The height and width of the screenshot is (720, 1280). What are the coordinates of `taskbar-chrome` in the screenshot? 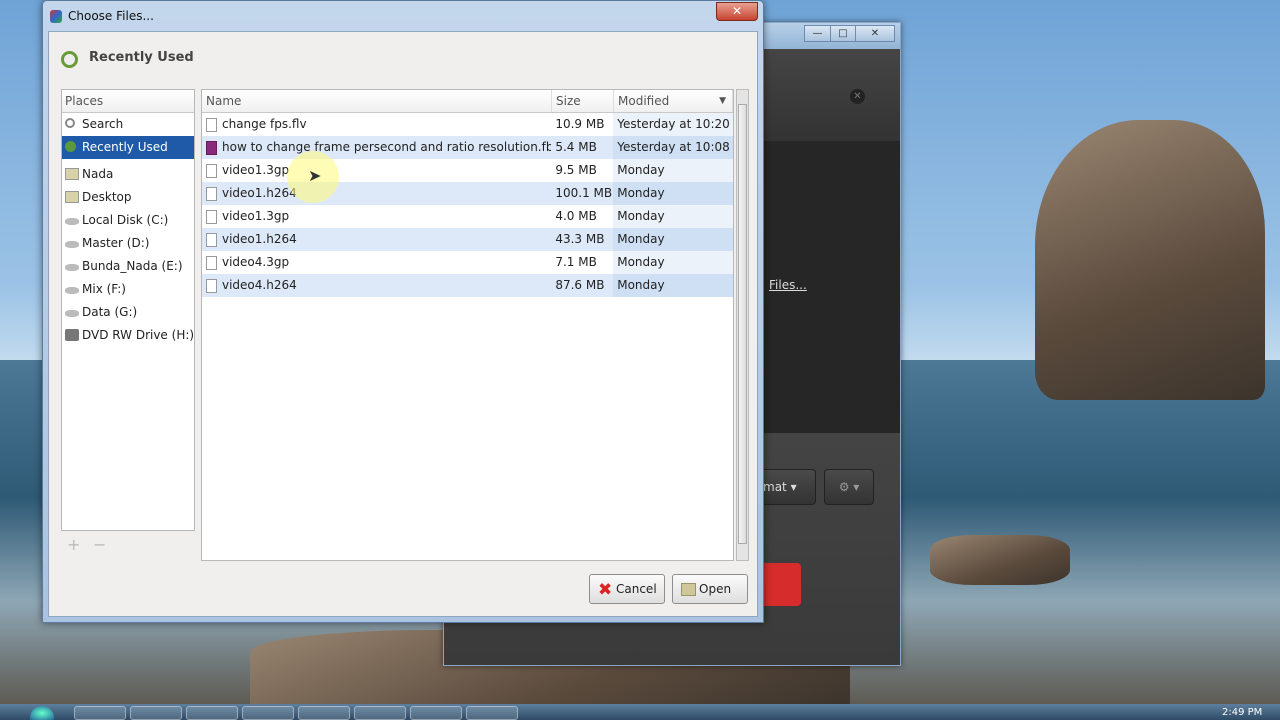 It's located at (100, 713).